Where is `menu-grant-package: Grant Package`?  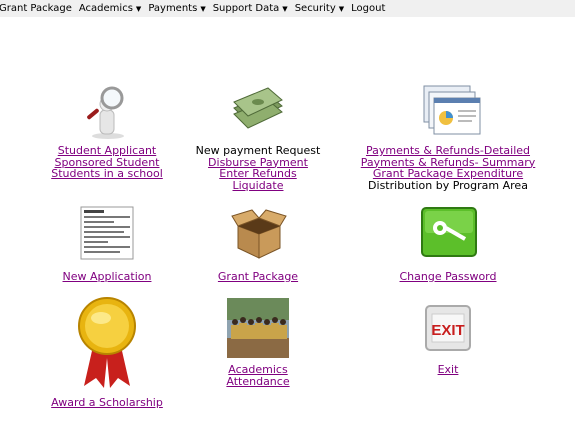
menu-grant-package: Grant Package is located at coordinates (36, 8).